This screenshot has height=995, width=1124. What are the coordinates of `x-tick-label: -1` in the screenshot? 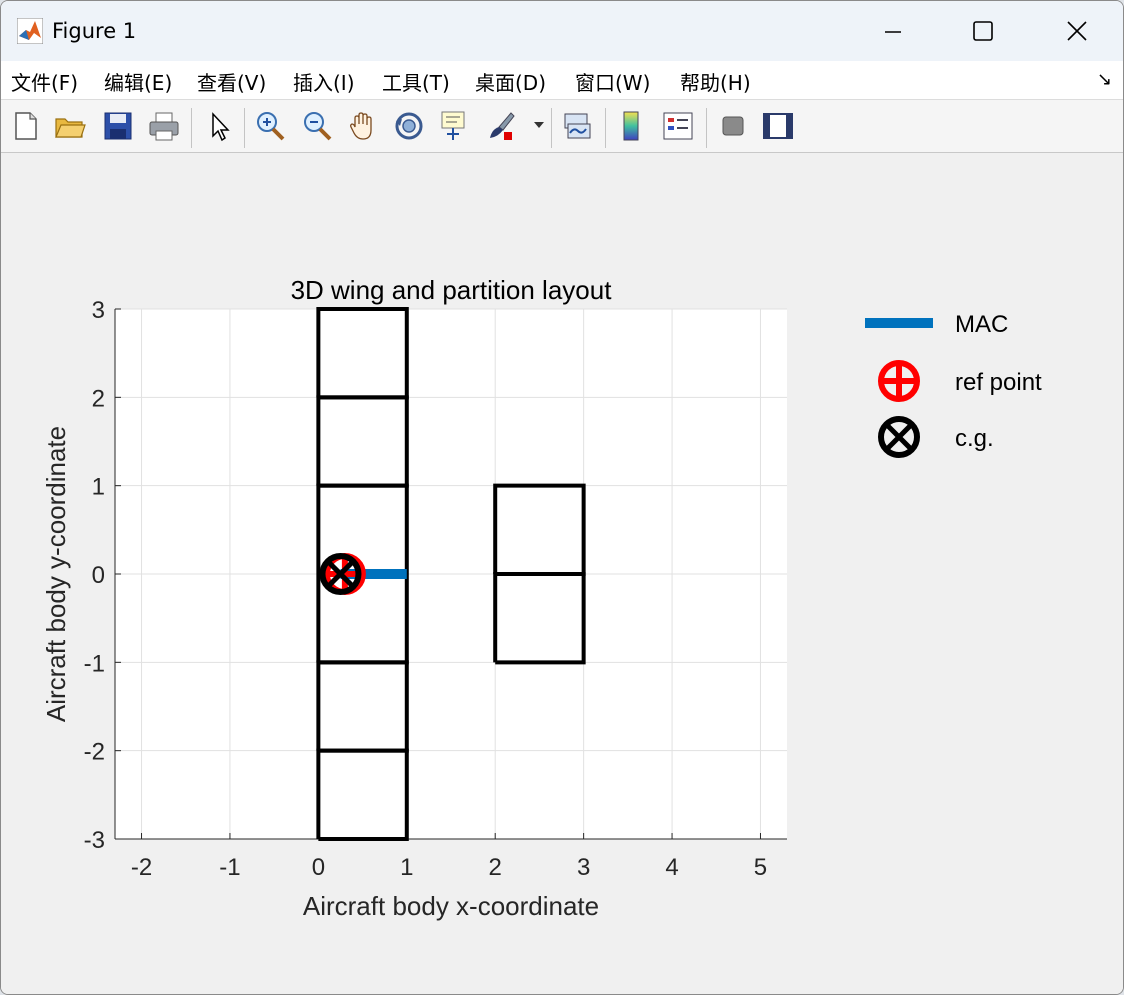 It's located at (229, 867).